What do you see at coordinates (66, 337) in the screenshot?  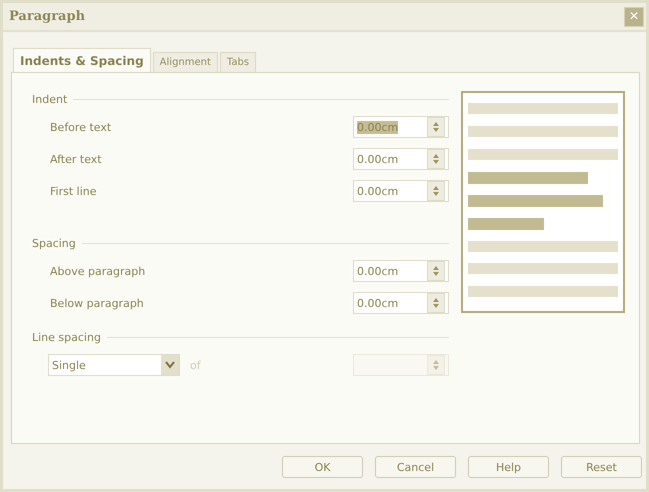 I see `section-heading: Line spacing` at bounding box center [66, 337].